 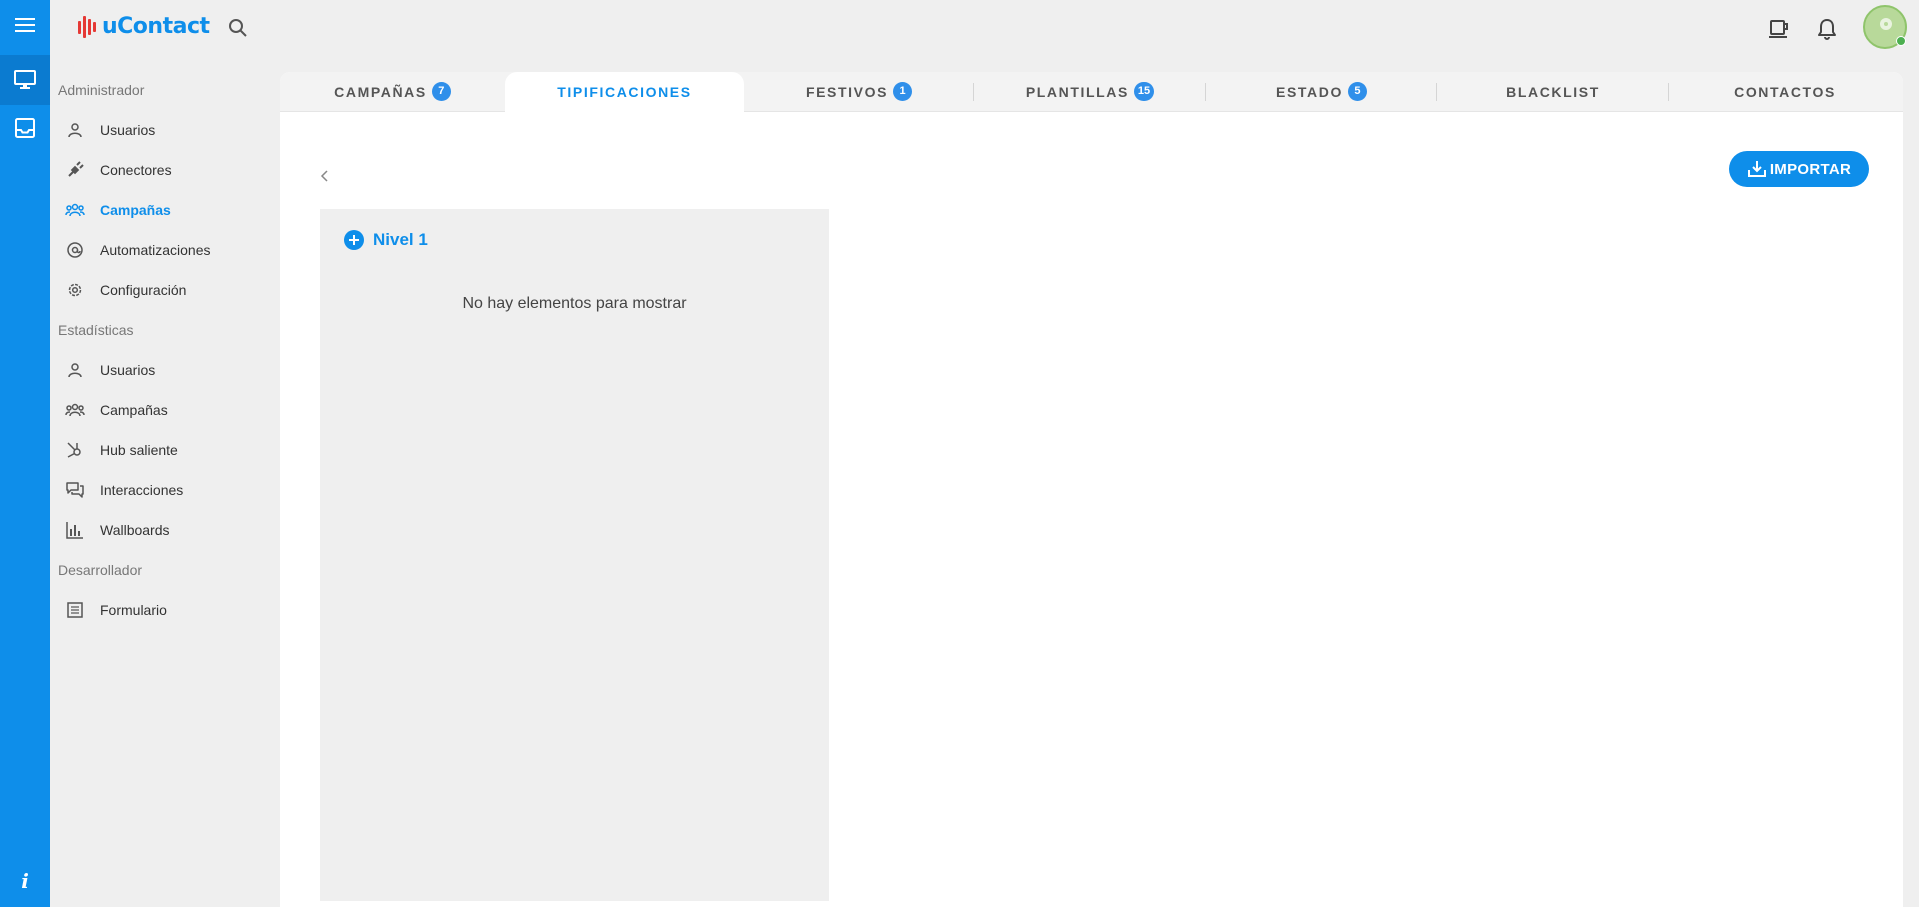 I want to click on tab-label: PLANTILLAS, so click(x=1077, y=91).